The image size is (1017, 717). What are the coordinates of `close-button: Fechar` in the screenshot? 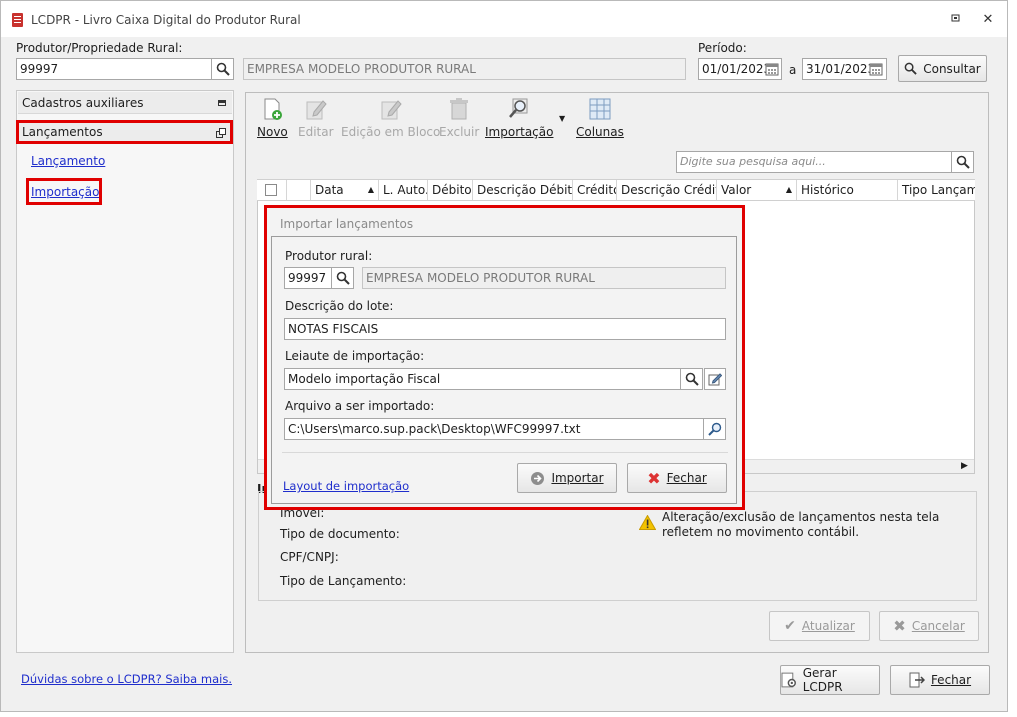 It's located at (940, 680).